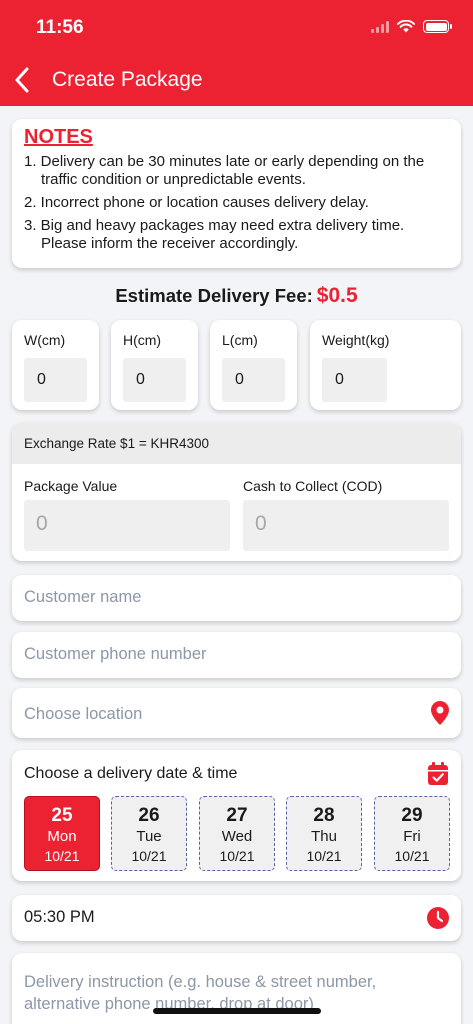  I want to click on clock-icon, so click(438, 918).